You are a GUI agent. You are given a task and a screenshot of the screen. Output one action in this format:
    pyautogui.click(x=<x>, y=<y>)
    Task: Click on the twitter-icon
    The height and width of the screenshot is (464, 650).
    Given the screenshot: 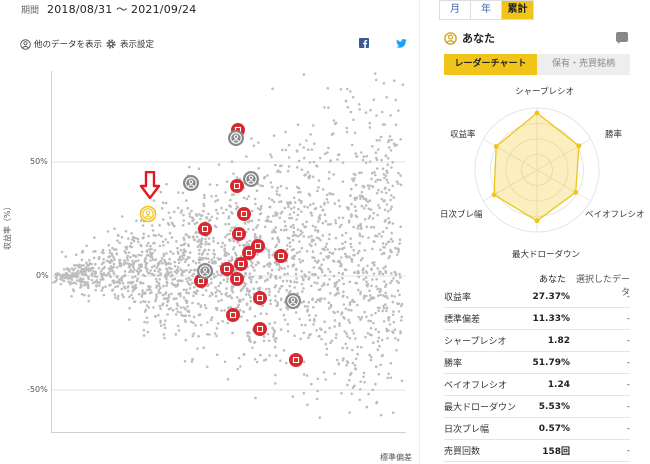 What is the action you would take?
    pyautogui.click(x=401, y=43)
    